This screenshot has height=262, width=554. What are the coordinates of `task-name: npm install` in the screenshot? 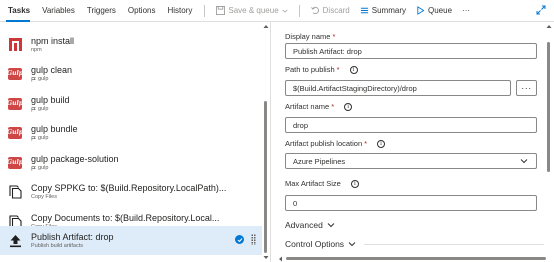 It's located at (53, 41).